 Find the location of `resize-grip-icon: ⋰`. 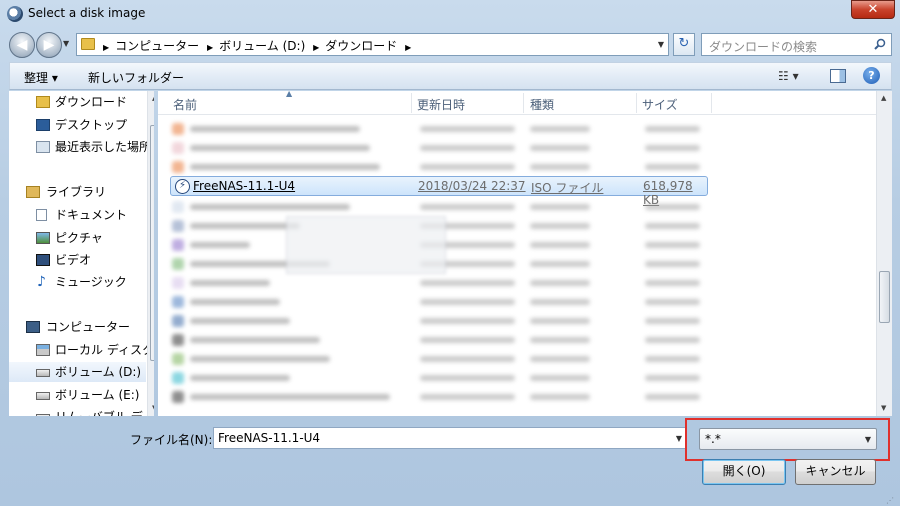

resize-grip-icon: ⋰ is located at coordinates (890, 500).